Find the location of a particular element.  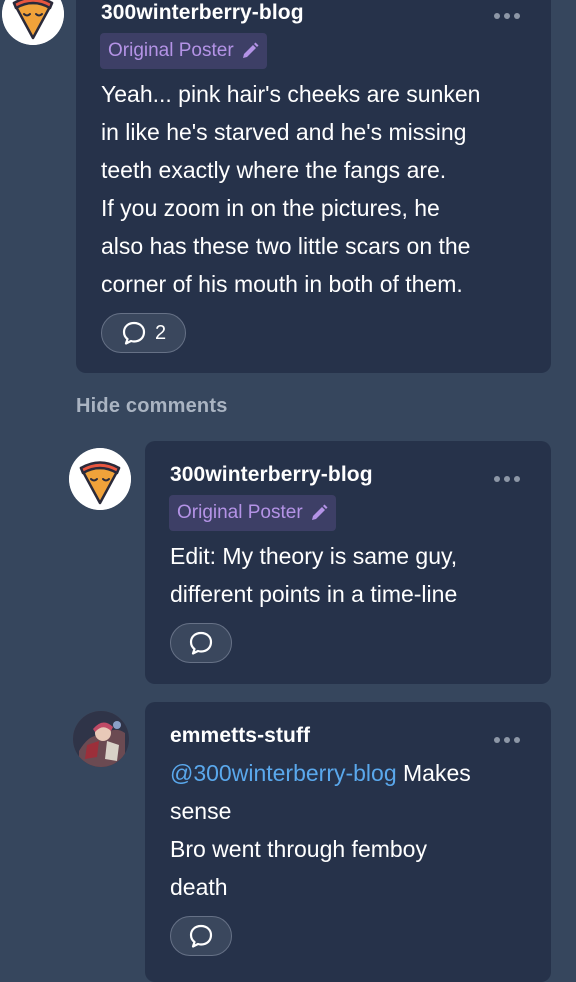

reply-button: 2 is located at coordinates (143, 333).